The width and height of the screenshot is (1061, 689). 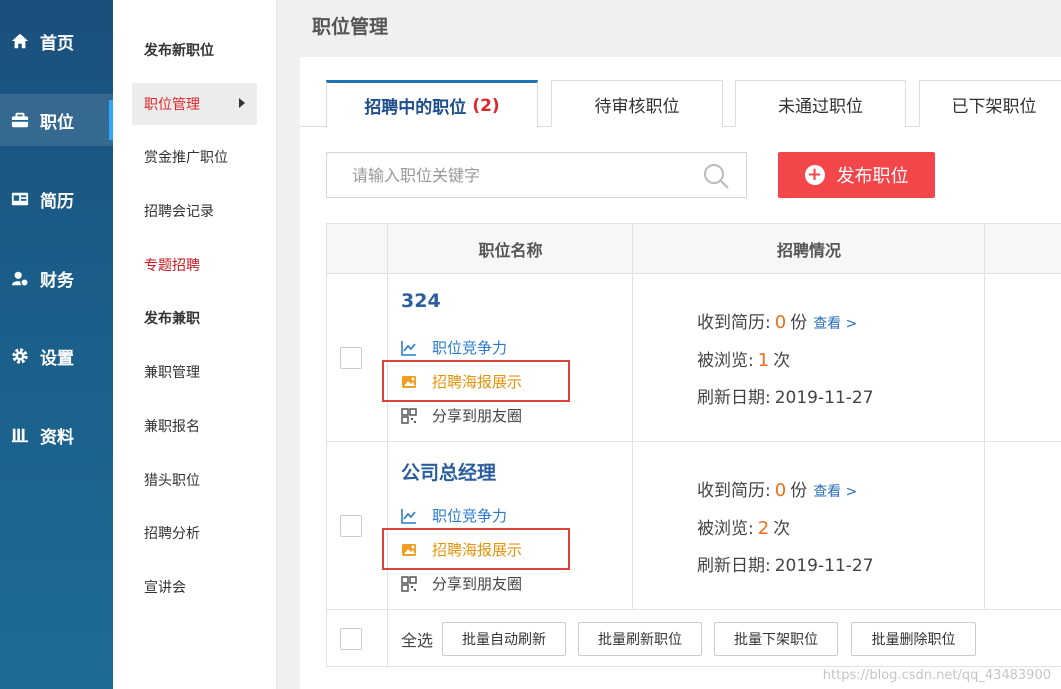 I want to click on submenu-label: 职位管理, so click(x=172, y=105).